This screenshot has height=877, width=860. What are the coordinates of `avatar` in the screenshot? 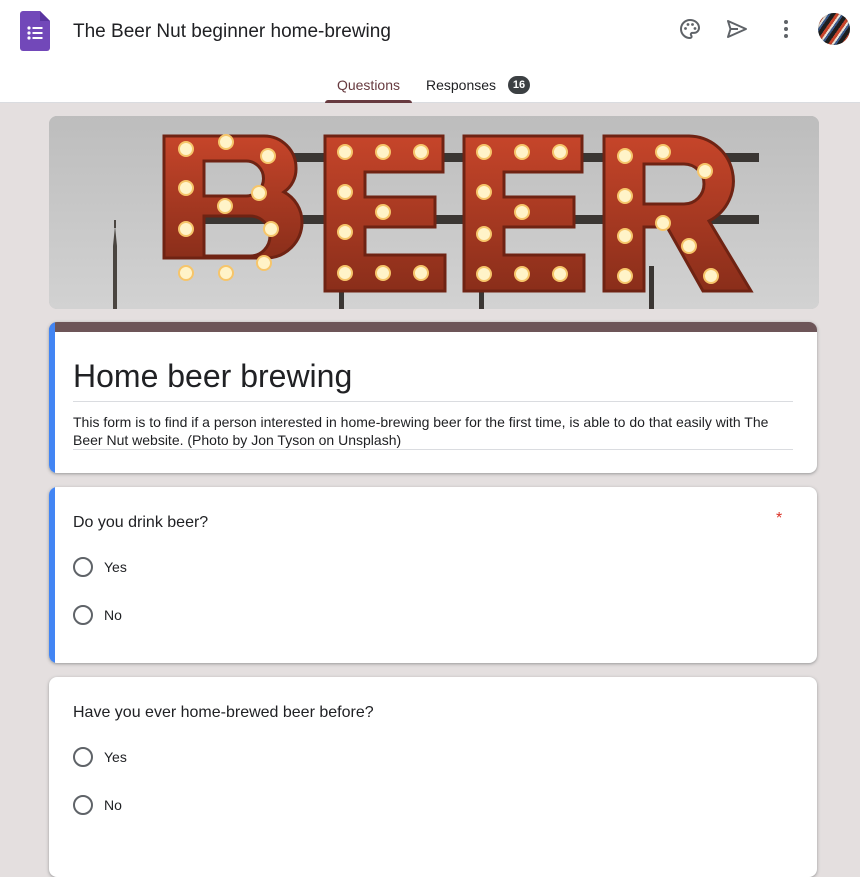 It's located at (834, 29).